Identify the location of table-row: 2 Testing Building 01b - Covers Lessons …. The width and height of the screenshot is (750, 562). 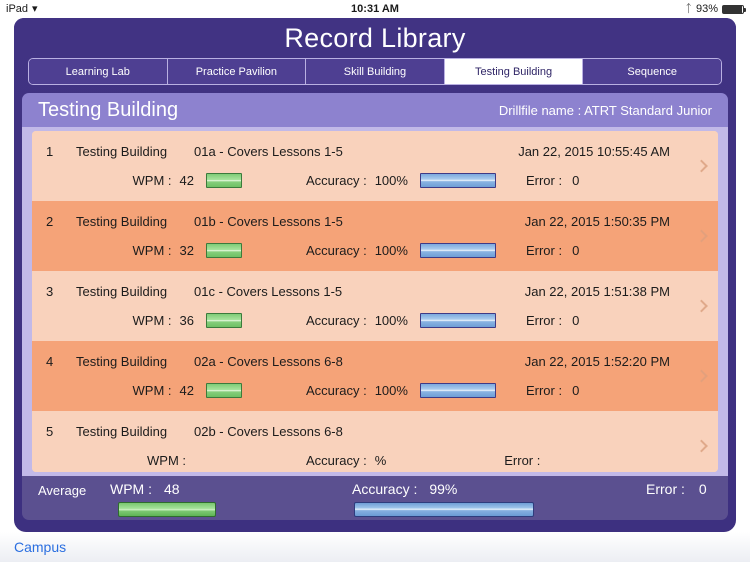
(375, 236).